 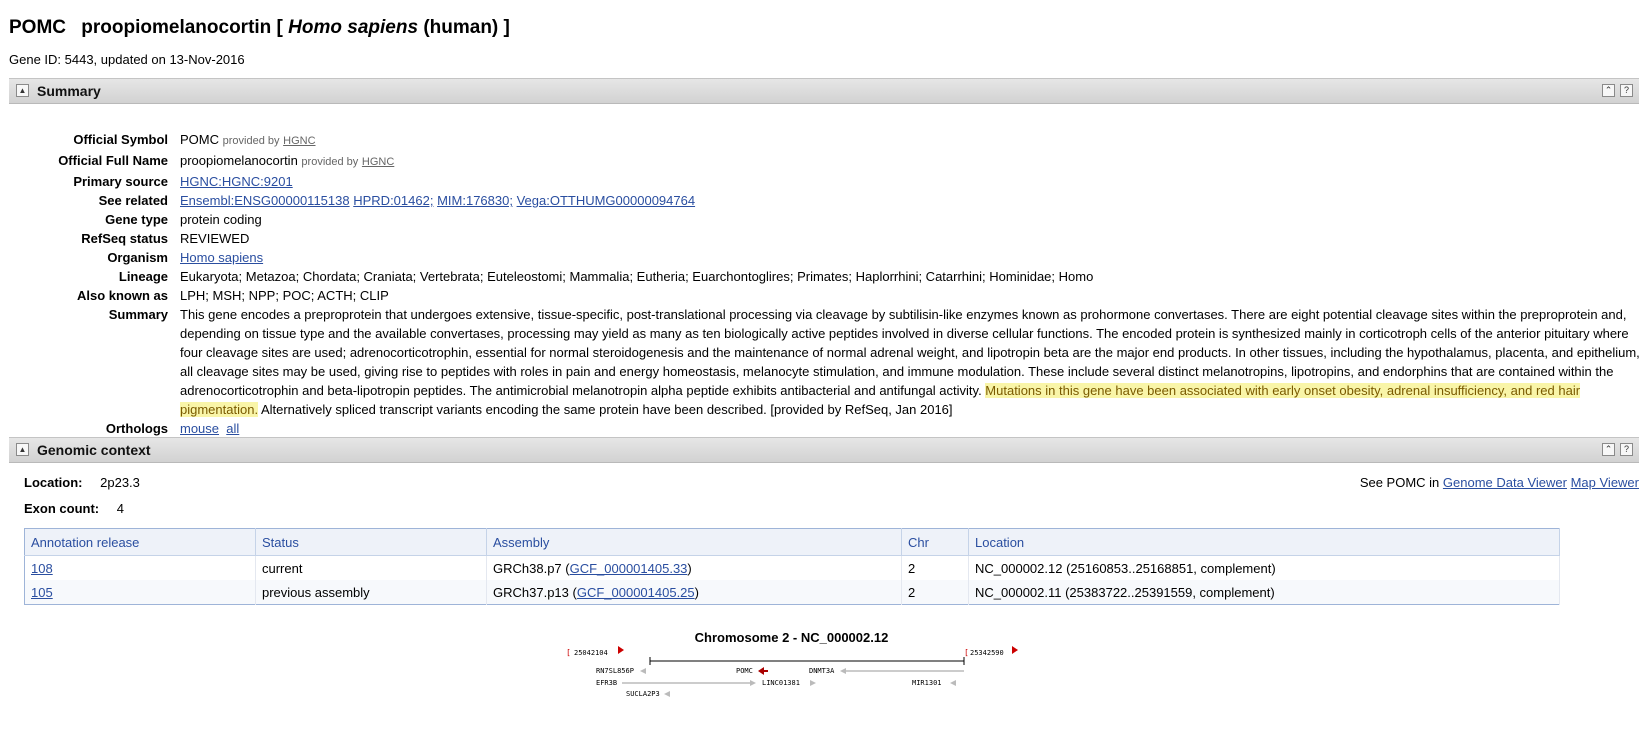 I want to click on map-viewer-link: Map Viewer, so click(x=1605, y=482).